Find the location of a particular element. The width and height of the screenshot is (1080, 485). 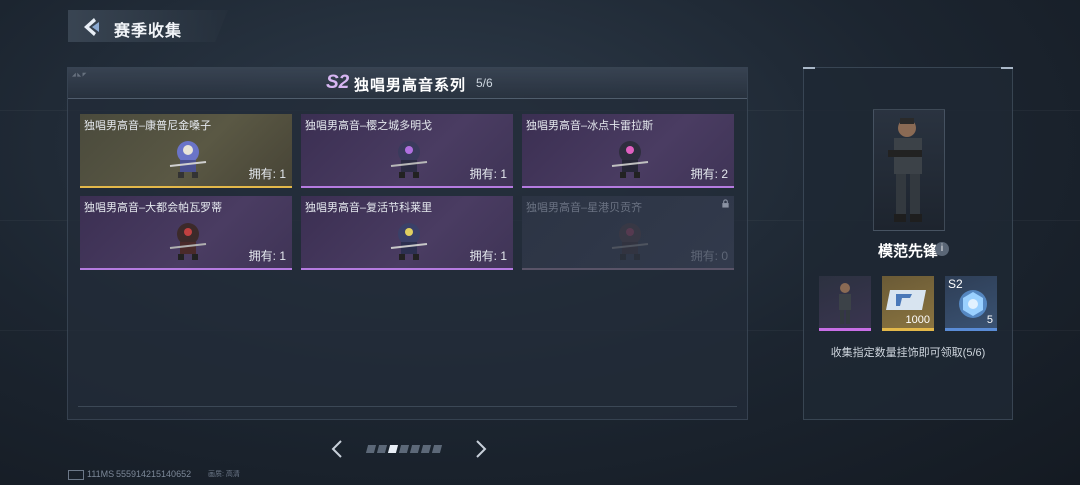

season-badge: S2 is located at coordinates (338, 82).